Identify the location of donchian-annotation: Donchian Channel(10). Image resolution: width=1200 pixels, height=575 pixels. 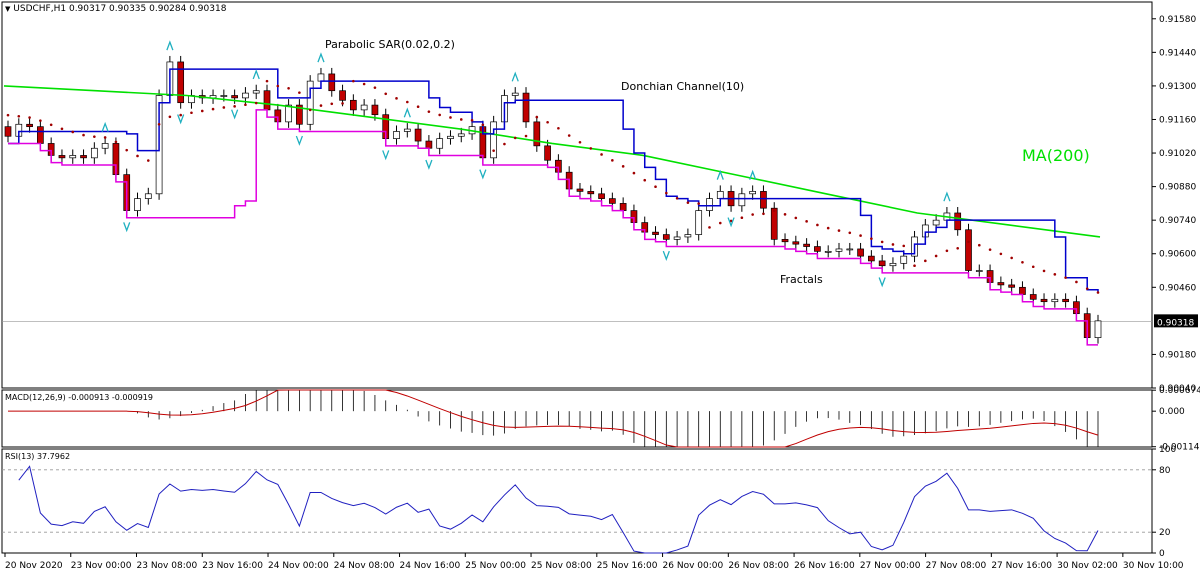
(683, 86).